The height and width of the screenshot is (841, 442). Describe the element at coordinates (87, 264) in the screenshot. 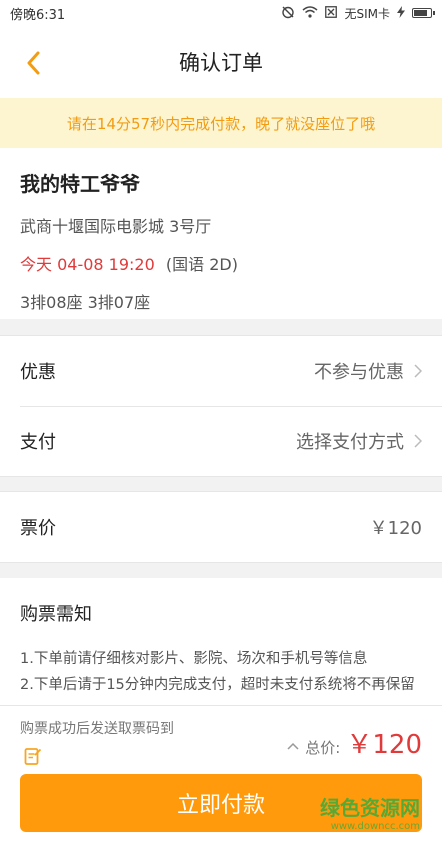

I see `showtime-date: 今天 04-08 19:20` at that location.